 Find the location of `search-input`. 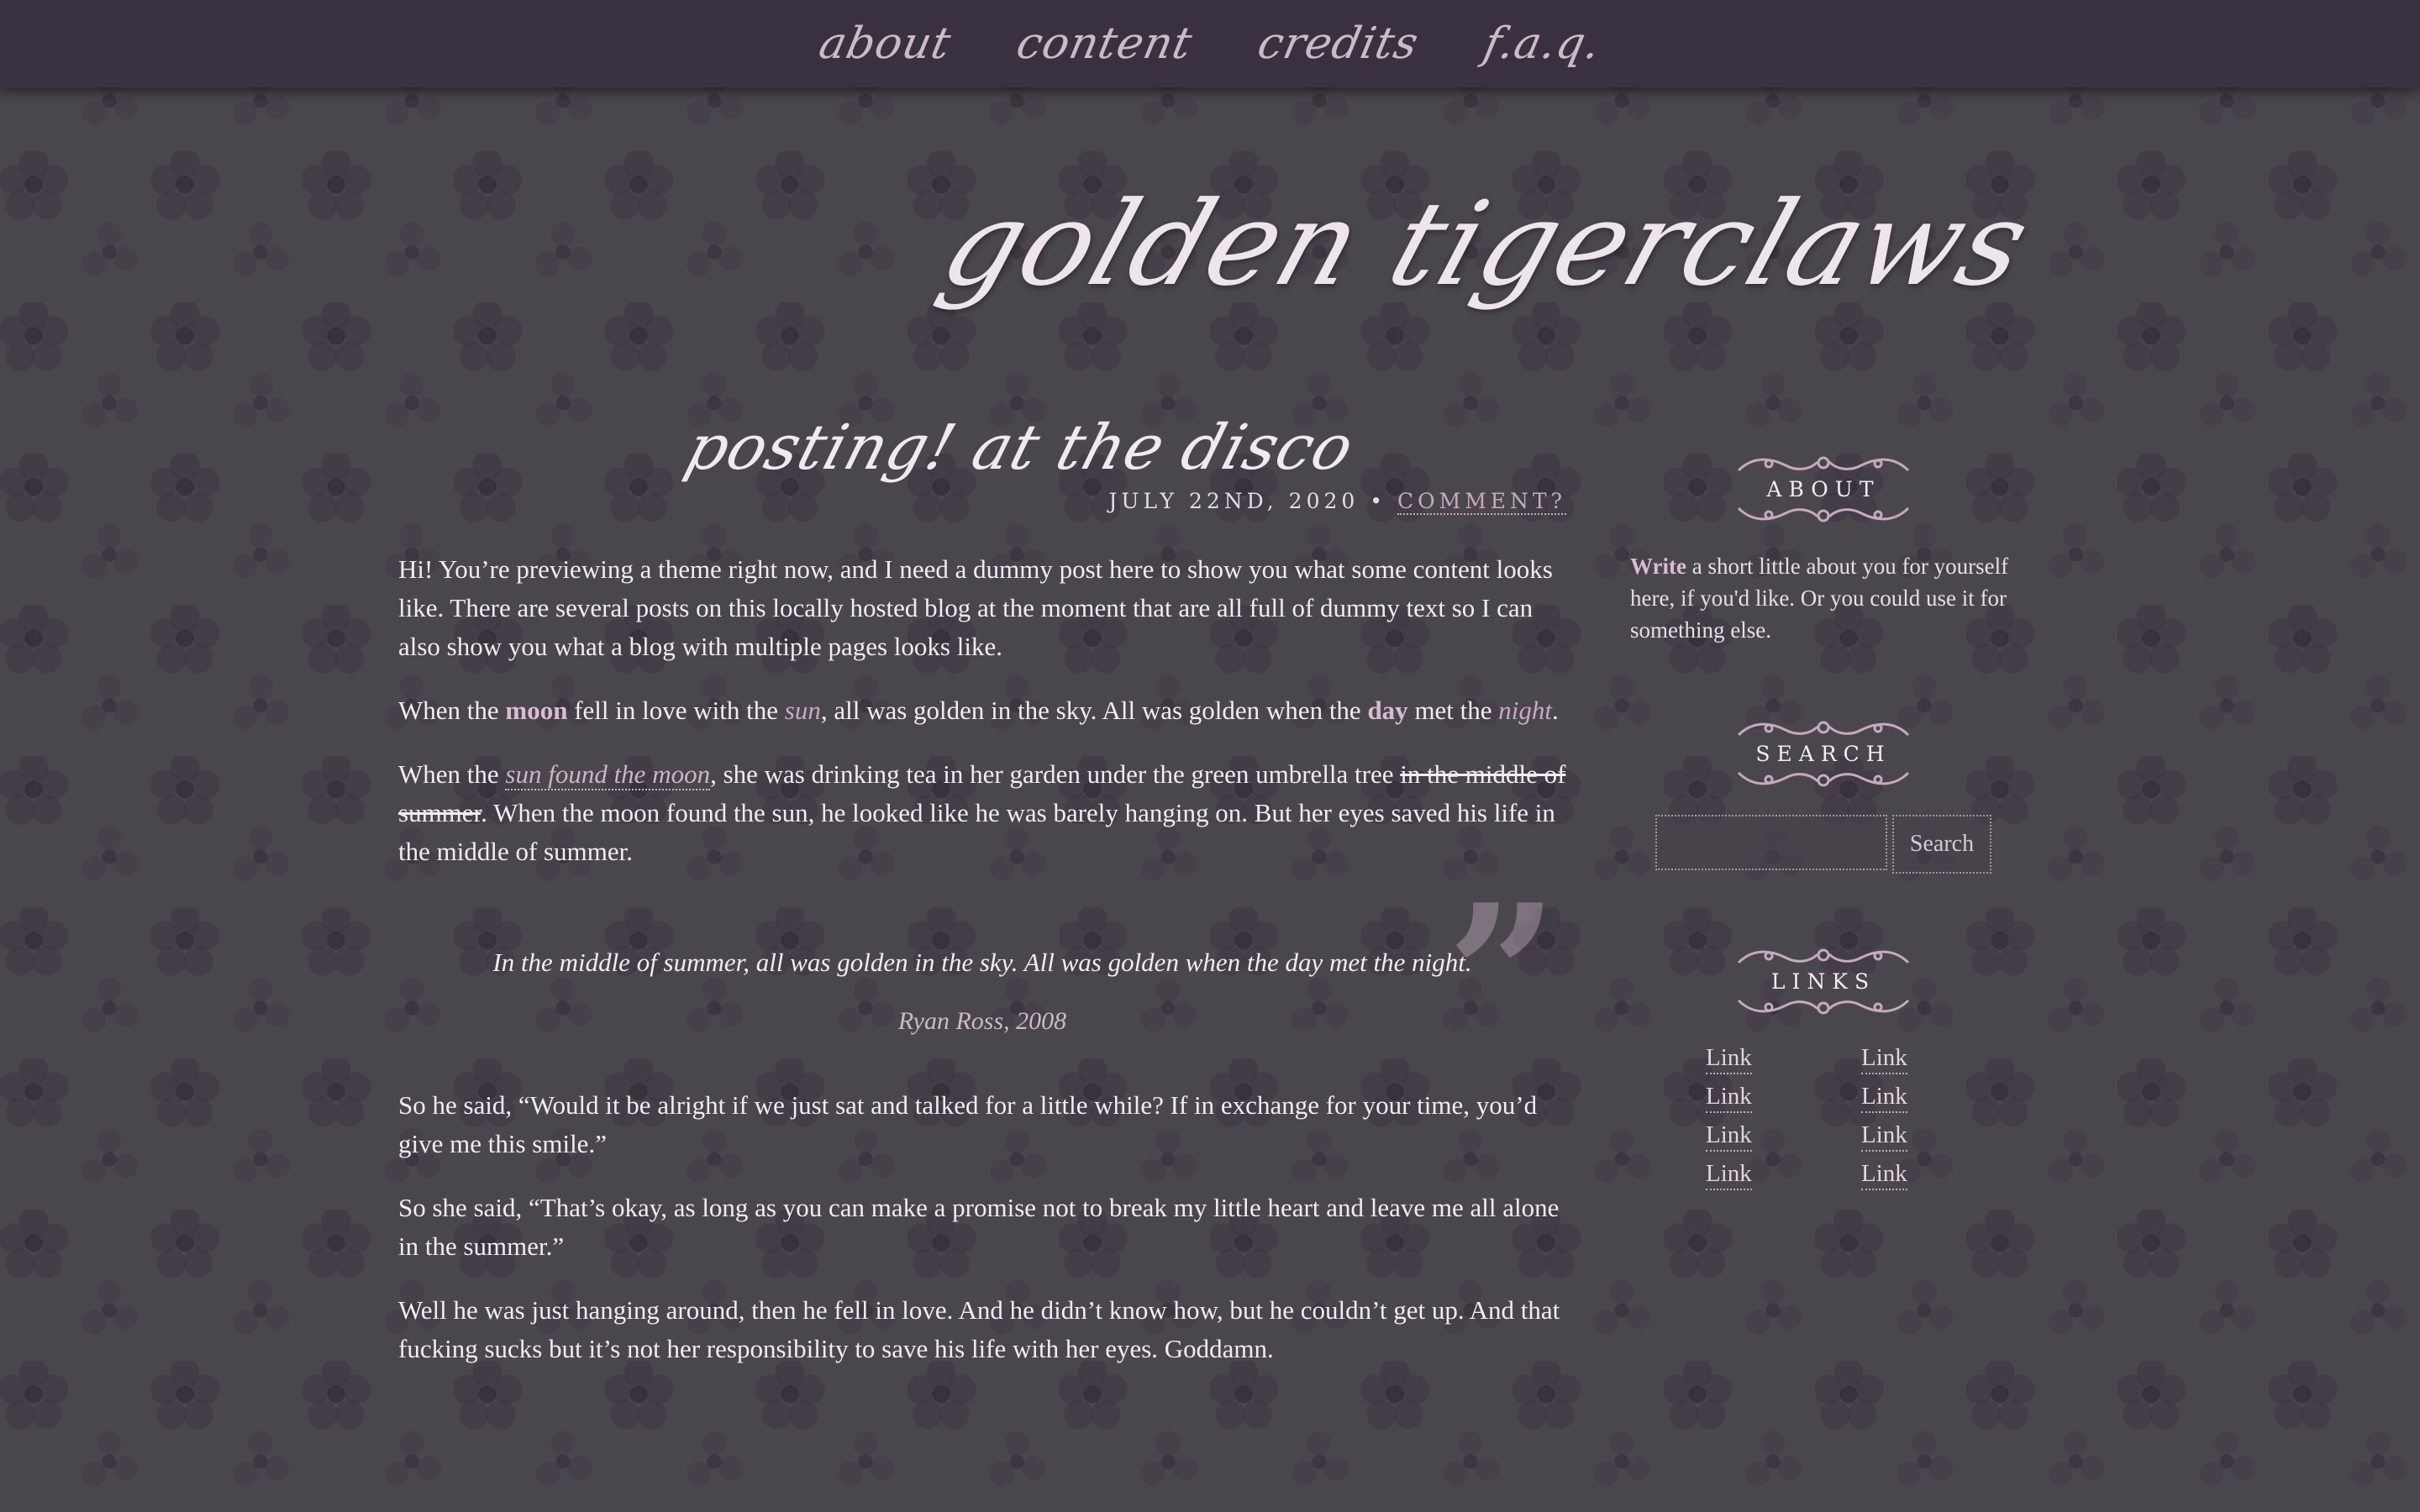

search-input is located at coordinates (1771, 842).